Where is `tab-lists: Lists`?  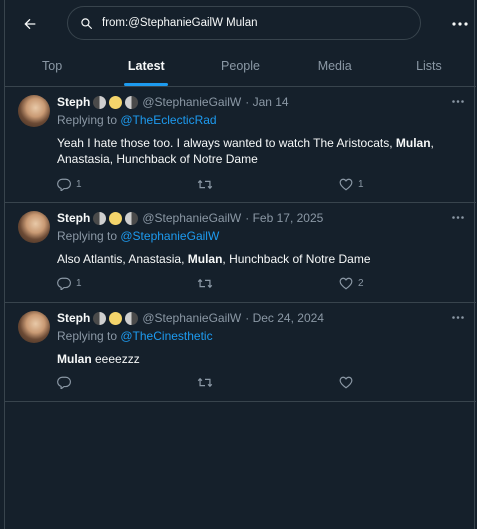 tab-lists: Lists is located at coordinates (429, 67).